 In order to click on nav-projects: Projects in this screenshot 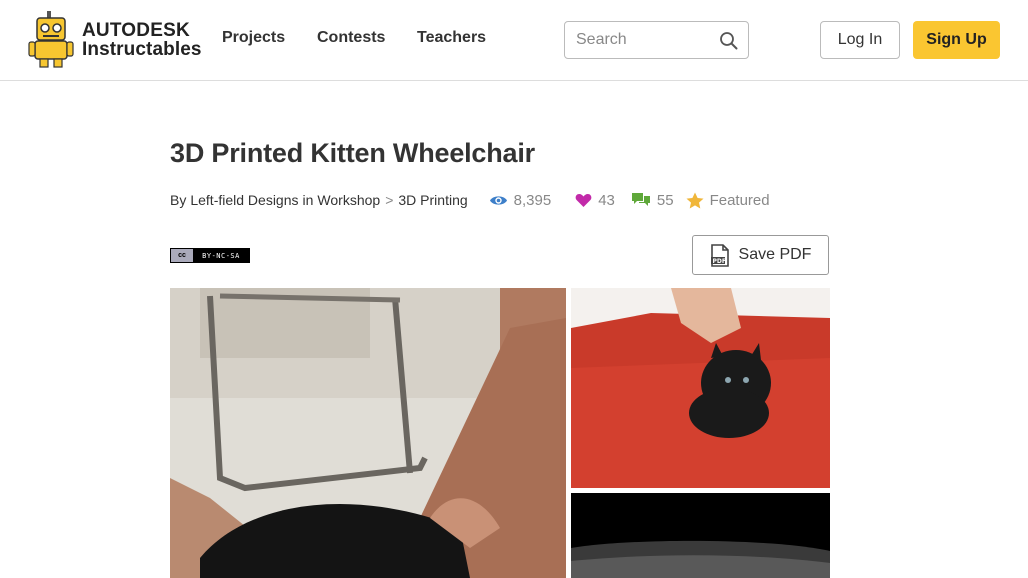, I will do `click(253, 38)`.